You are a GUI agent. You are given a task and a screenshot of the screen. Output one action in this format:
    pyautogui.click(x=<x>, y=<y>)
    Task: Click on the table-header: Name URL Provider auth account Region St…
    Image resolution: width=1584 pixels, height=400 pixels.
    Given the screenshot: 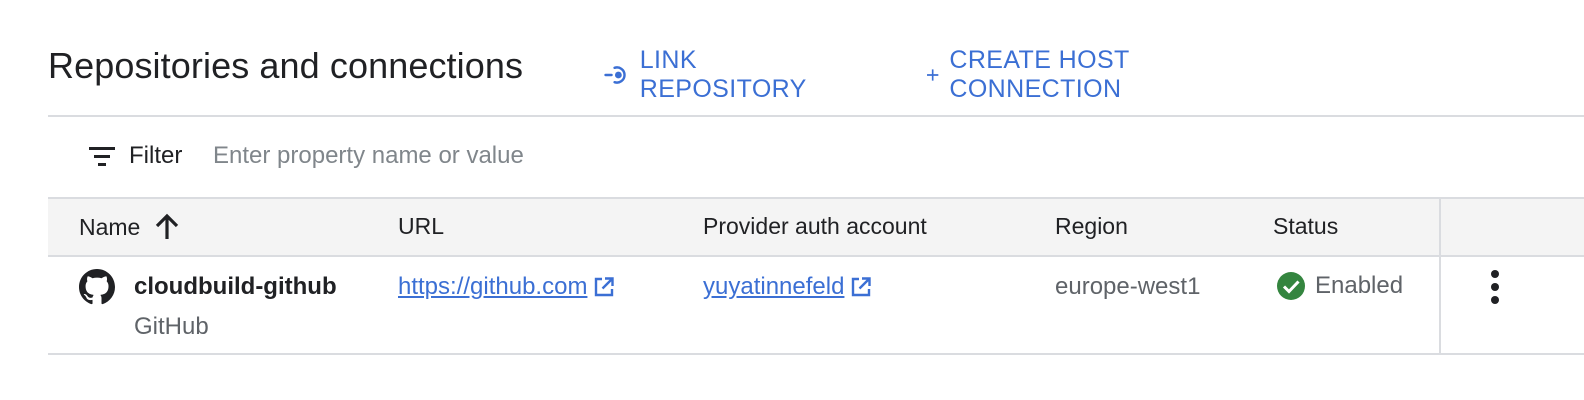 What is the action you would take?
    pyautogui.click(x=816, y=227)
    